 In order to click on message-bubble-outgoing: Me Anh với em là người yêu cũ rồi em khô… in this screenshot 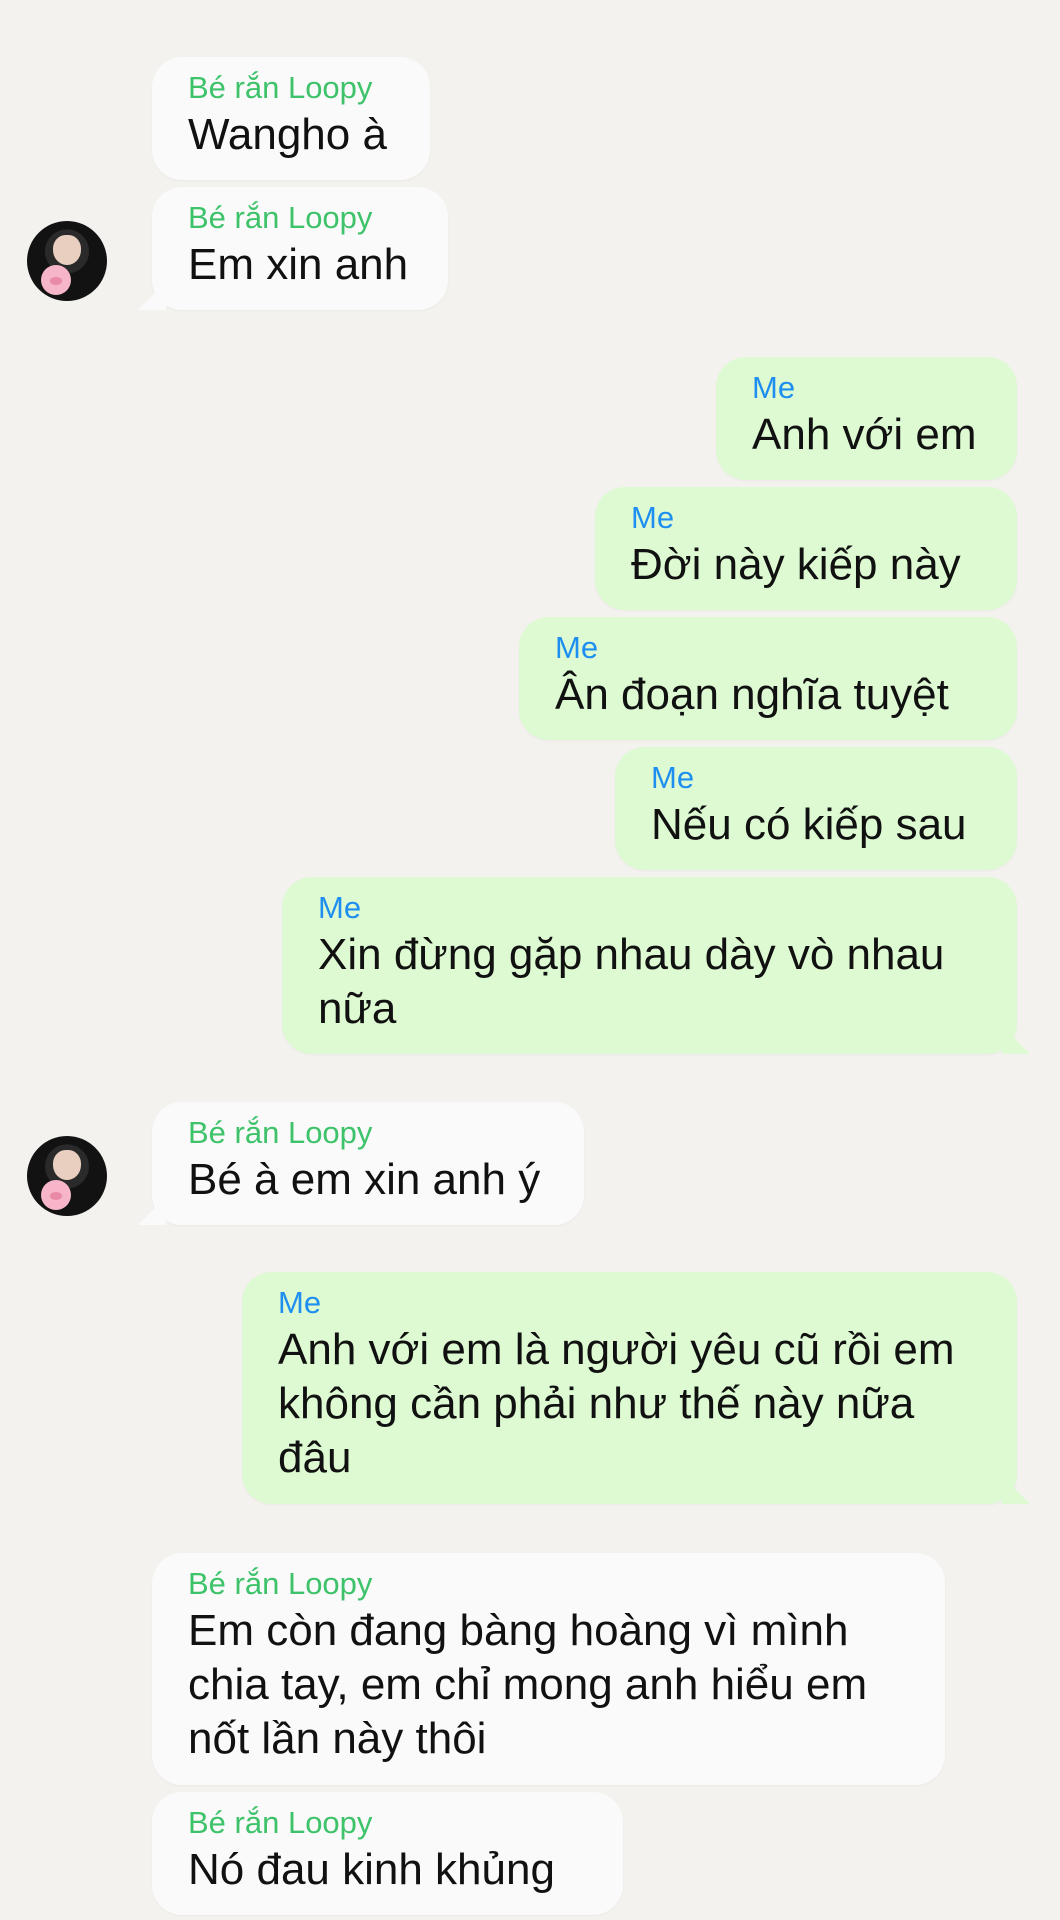, I will do `click(629, 1388)`.